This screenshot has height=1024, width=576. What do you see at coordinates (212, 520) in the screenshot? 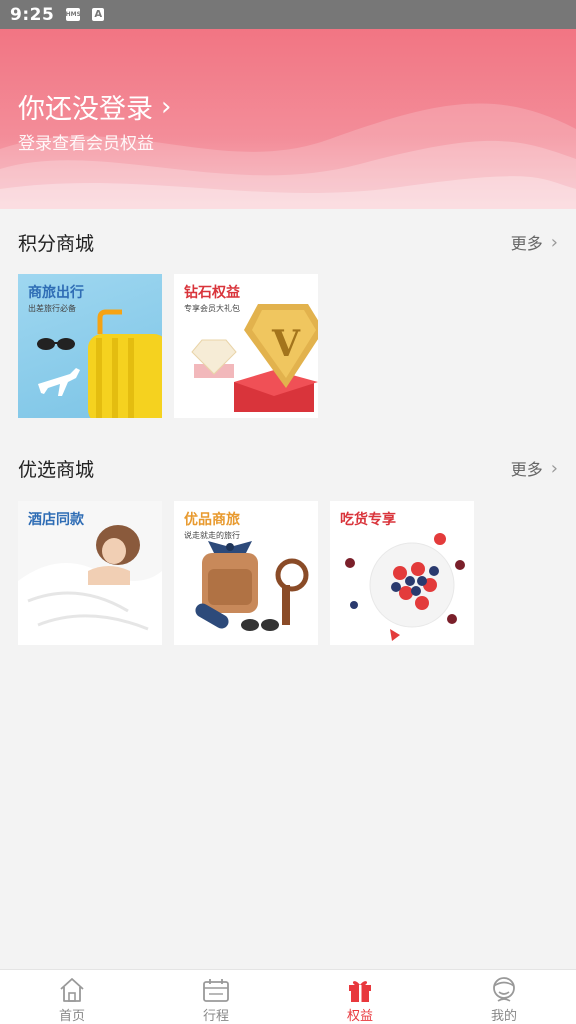
I see `card-title: 优品商旅` at bounding box center [212, 520].